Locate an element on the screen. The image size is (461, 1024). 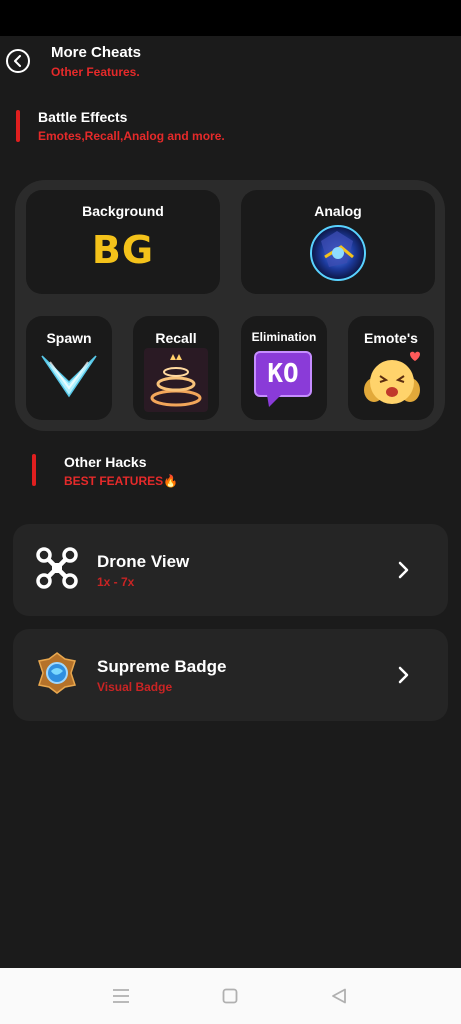
tile-background: Background BG is located at coordinates (123, 242).